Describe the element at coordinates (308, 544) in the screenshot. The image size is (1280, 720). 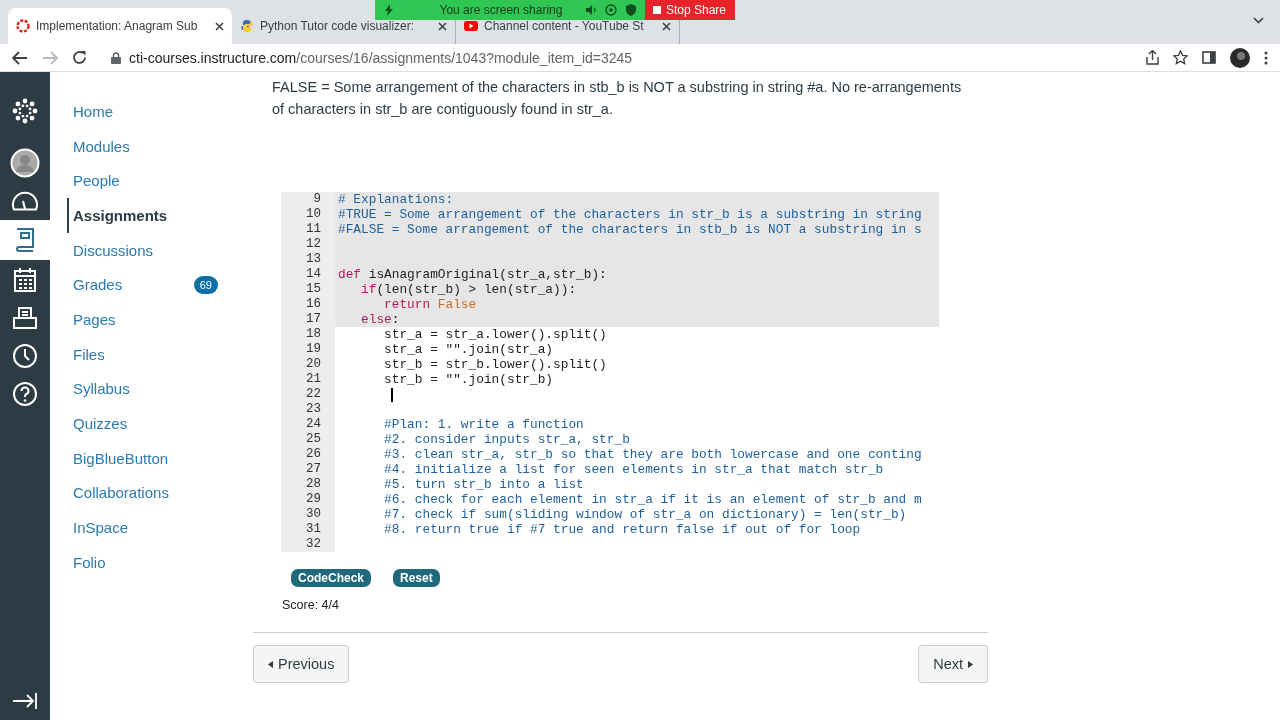
I see `line-number: 32` at that location.